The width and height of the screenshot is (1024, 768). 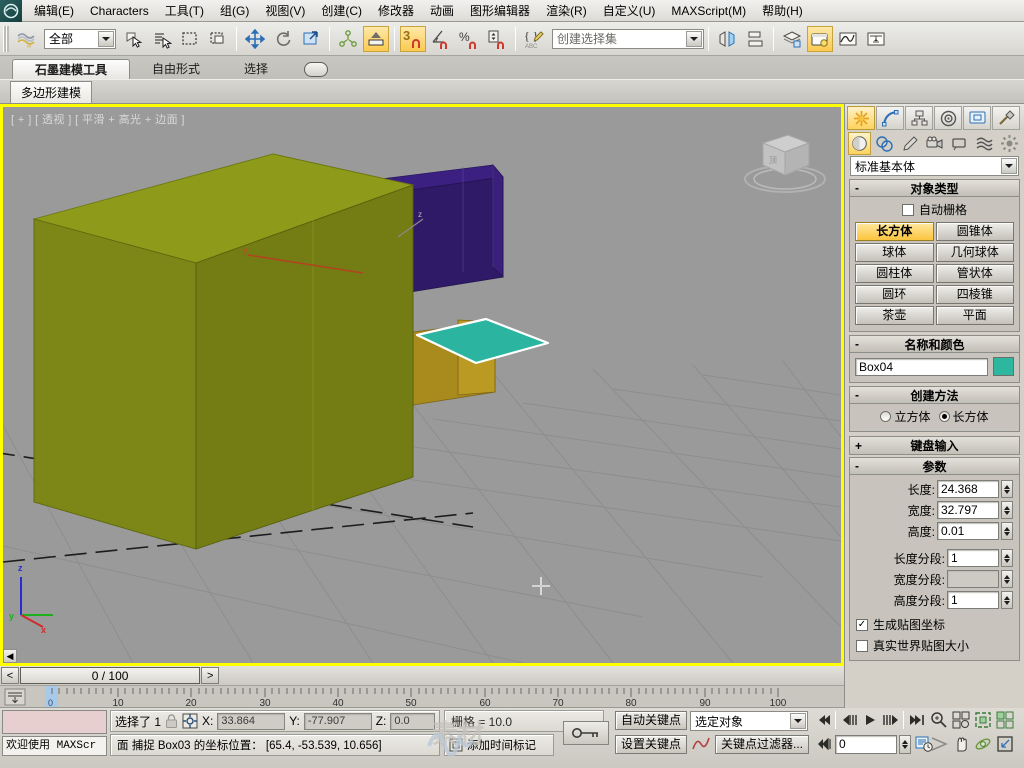 I want to click on viewport-scroll-left-icon: ◀, so click(x=10, y=656).